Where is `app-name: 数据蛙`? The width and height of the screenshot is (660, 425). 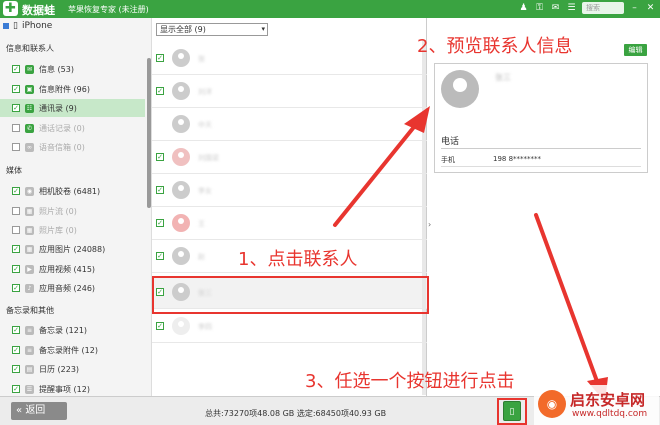 app-name: 数据蛙 is located at coordinates (38, 10).